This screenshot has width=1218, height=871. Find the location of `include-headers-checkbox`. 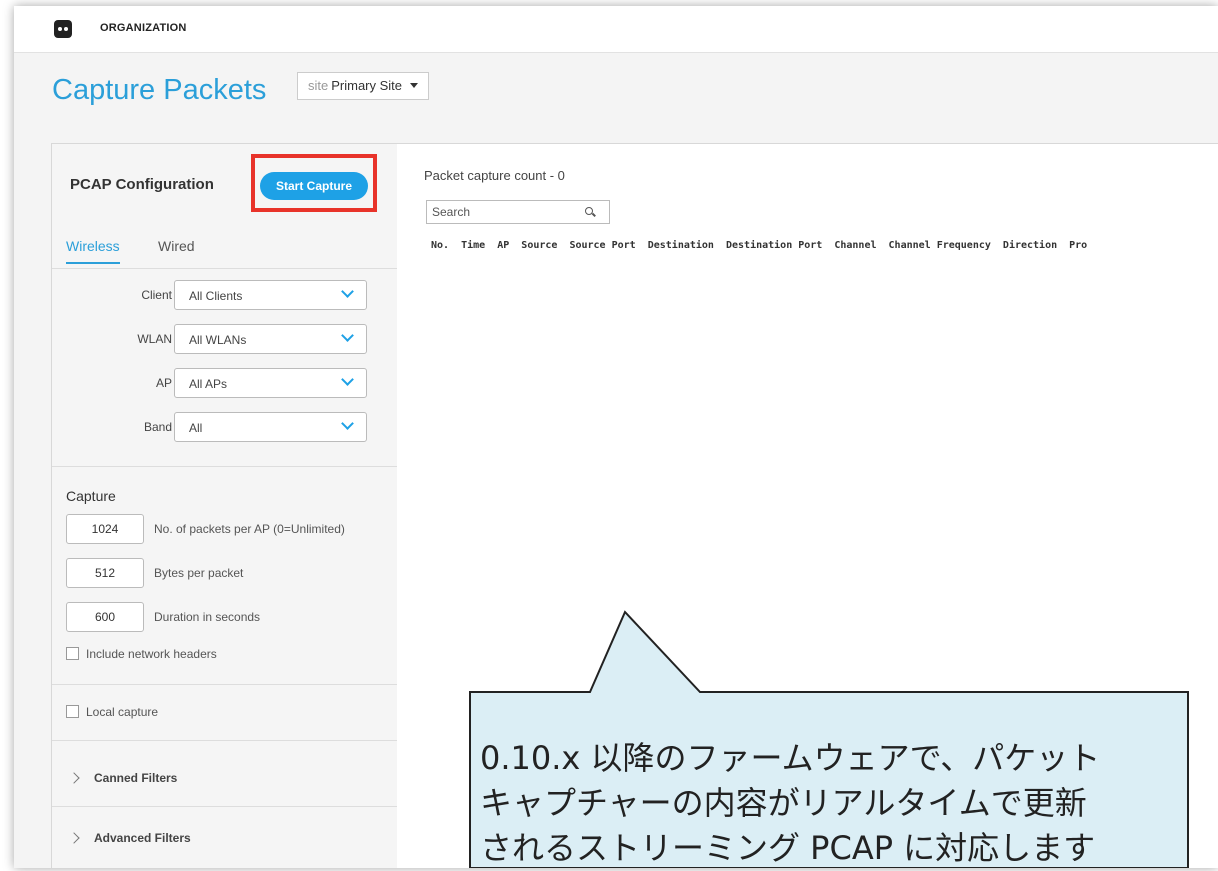

include-headers-checkbox is located at coordinates (72, 653).